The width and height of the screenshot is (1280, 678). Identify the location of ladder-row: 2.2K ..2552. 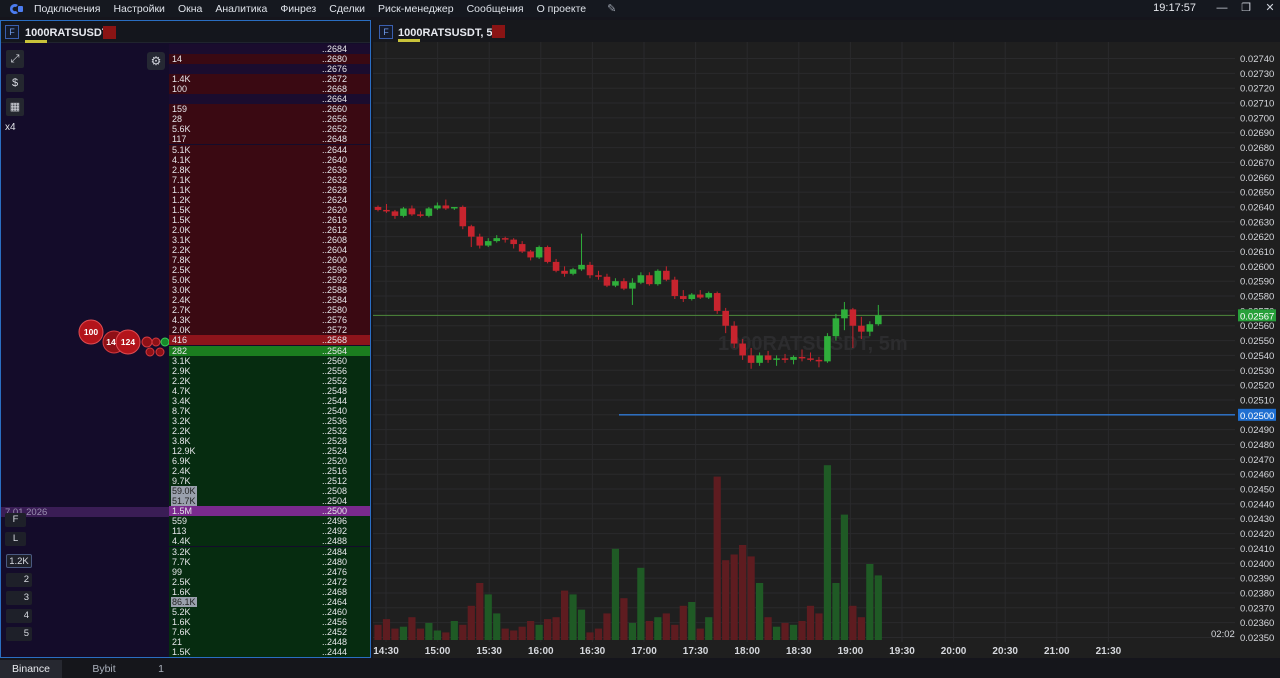
(269, 380).